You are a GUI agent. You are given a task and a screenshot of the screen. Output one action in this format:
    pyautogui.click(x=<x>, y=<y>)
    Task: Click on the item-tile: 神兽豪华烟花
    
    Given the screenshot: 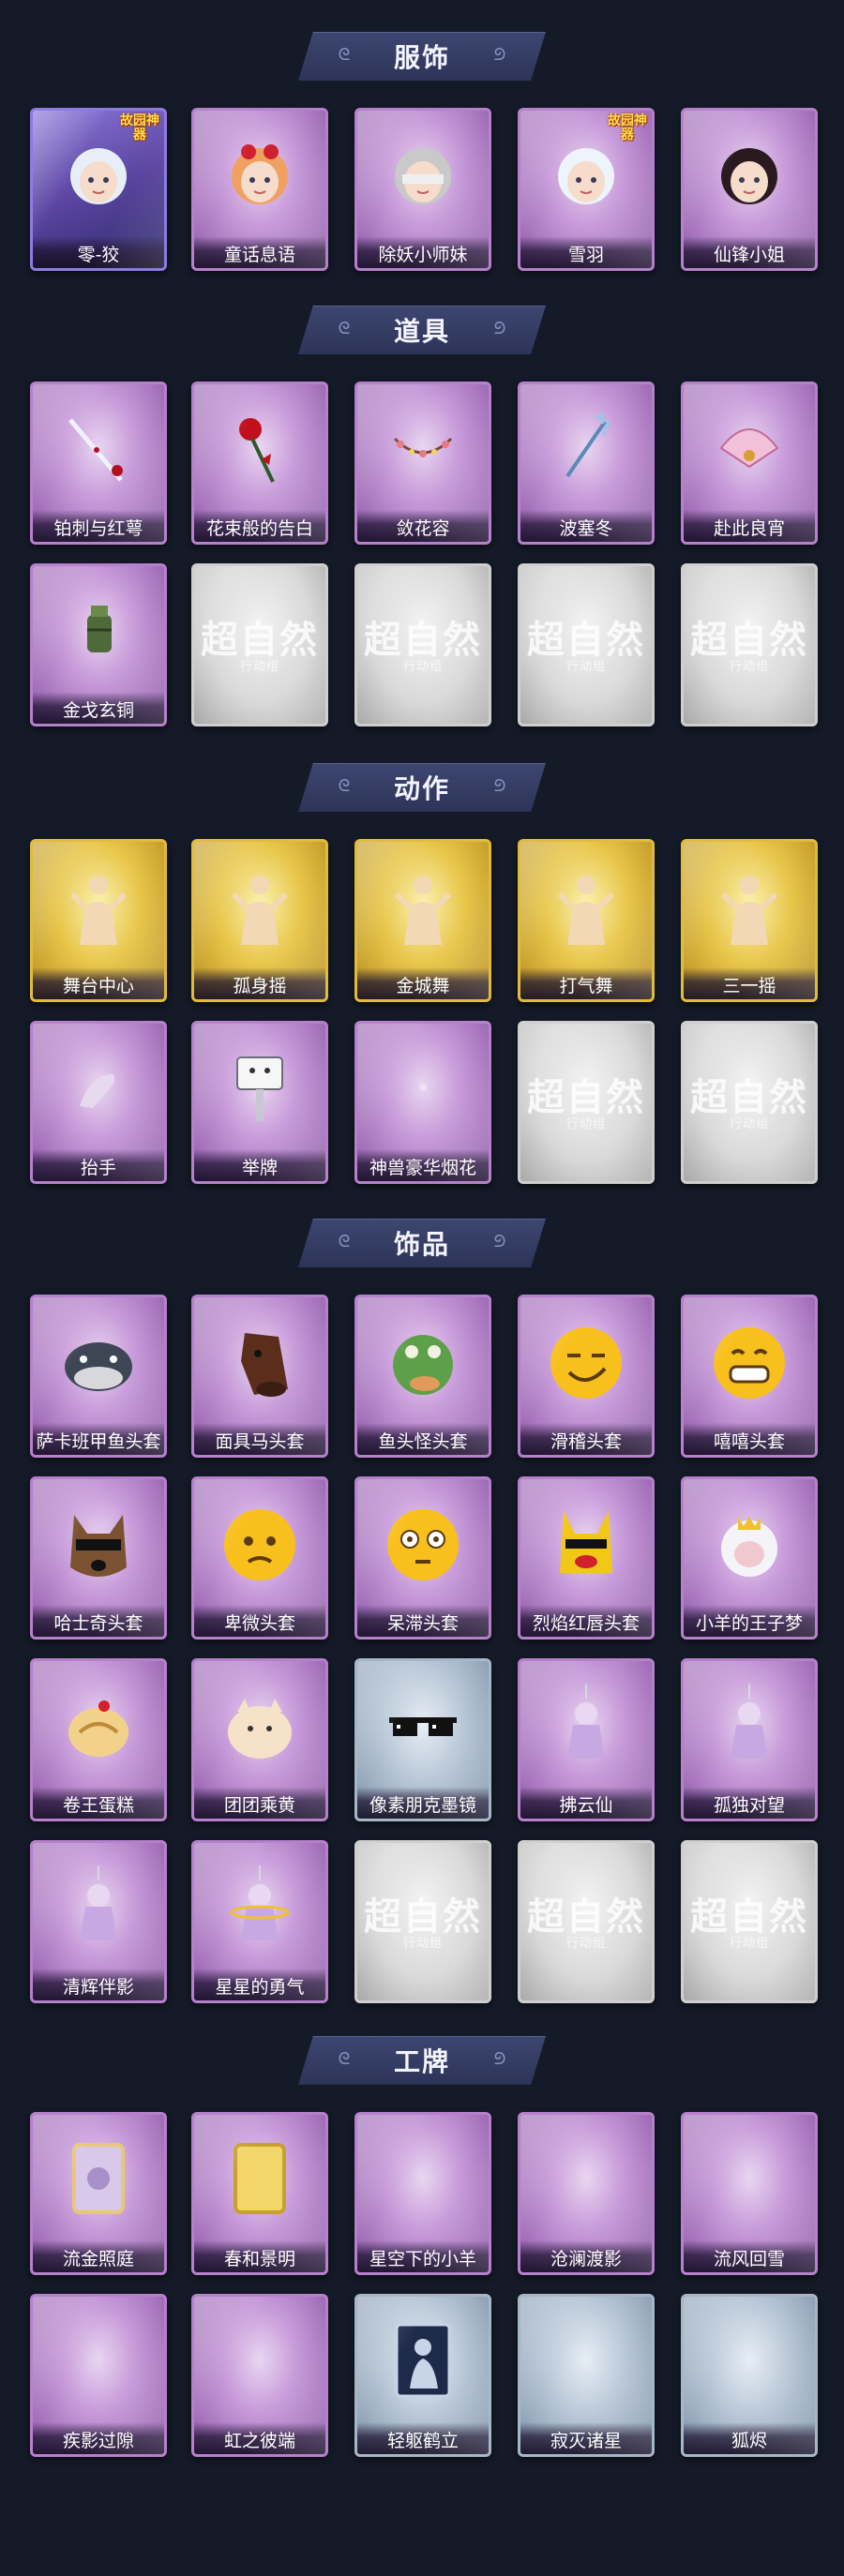 What is the action you would take?
    pyautogui.click(x=422, y=1103)
    